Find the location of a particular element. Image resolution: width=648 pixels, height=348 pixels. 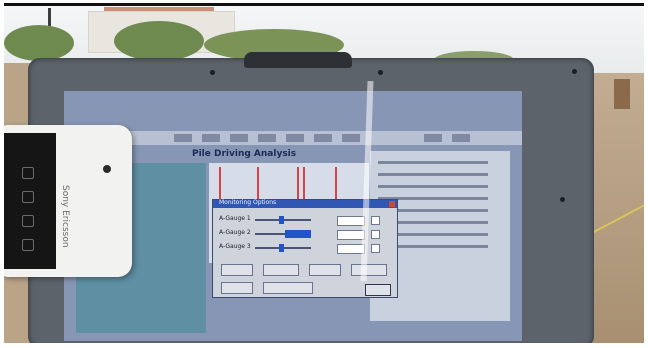

close-icon is located at coordinates (392, 204).